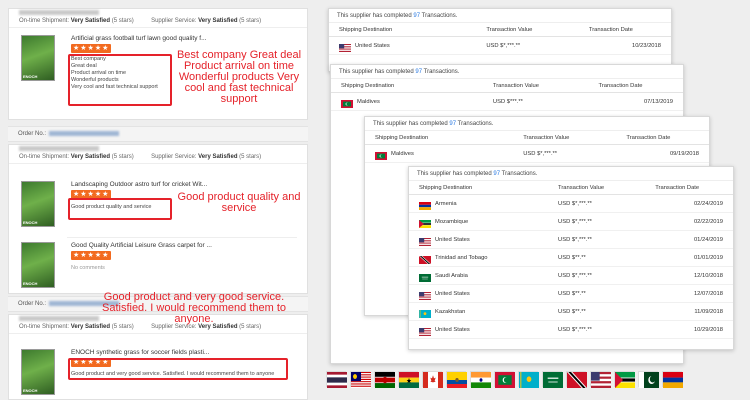 The height and width of the screenshot is (400, 750). Describe the element at coordinates (708, 330) in the screenshot. I see `transaction-date: 10/29/2018` at that location.